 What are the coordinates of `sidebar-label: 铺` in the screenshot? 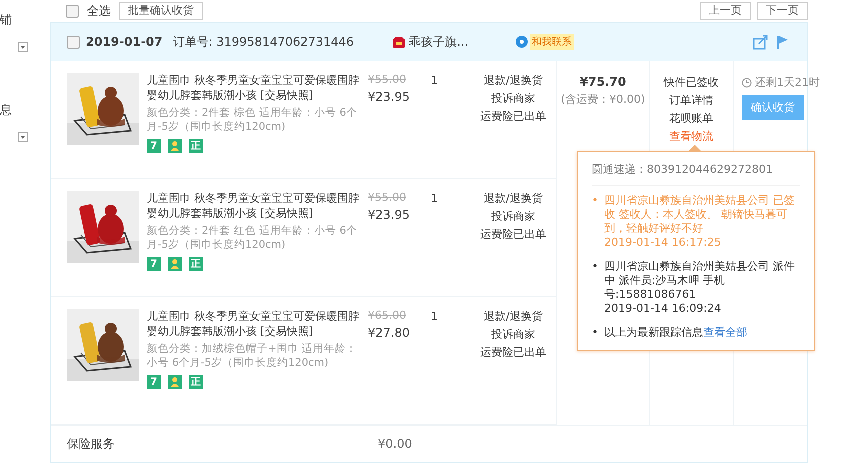 It's located at (25, 20).